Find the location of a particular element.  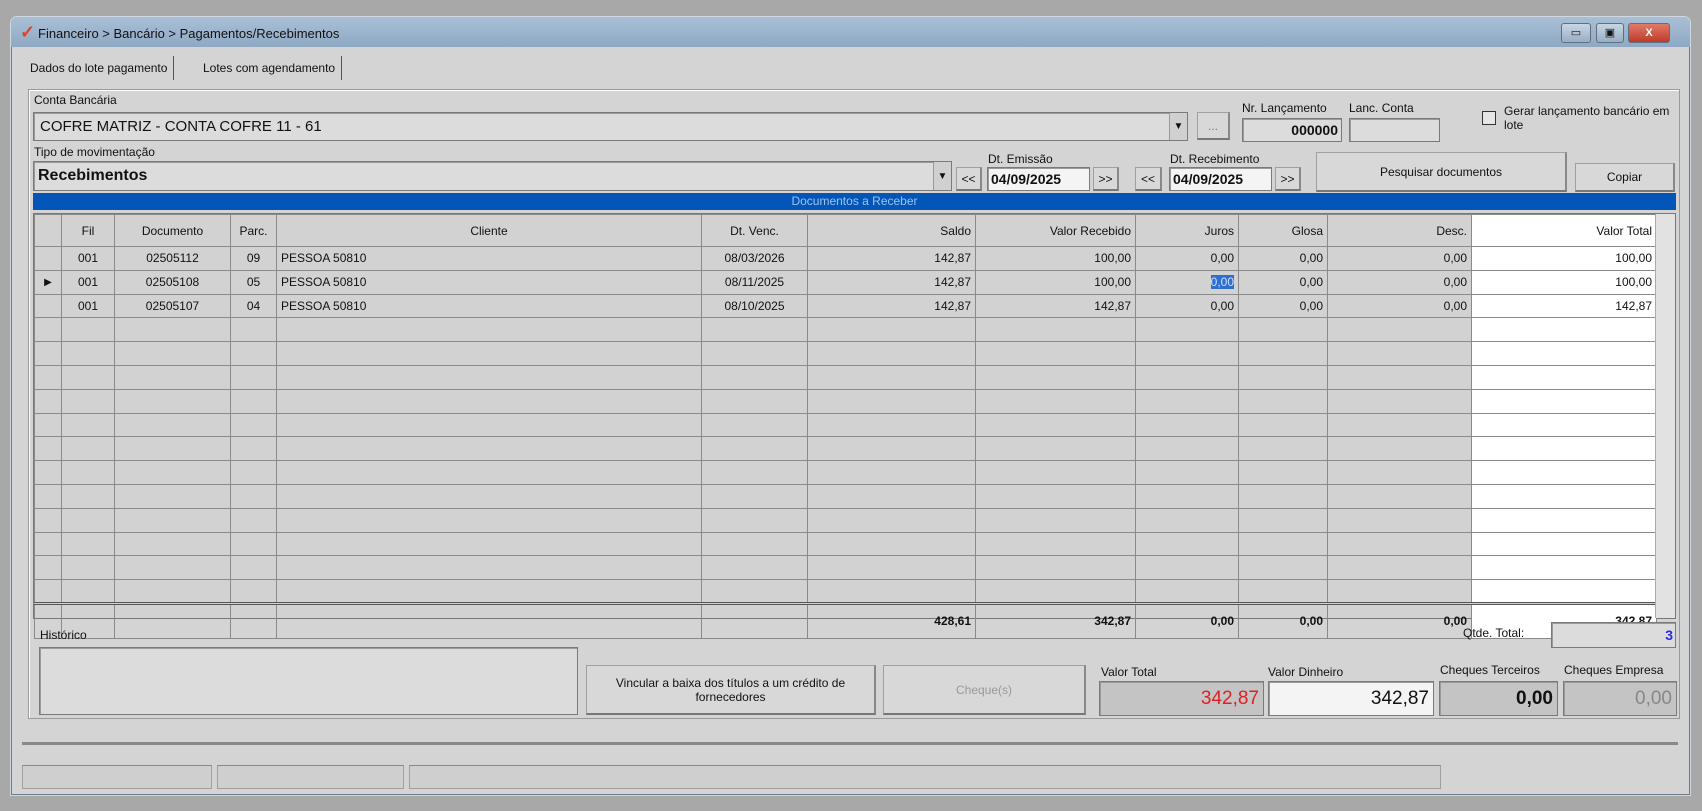

column-header-desc: Desc. is located at coordinates (1399, 230).